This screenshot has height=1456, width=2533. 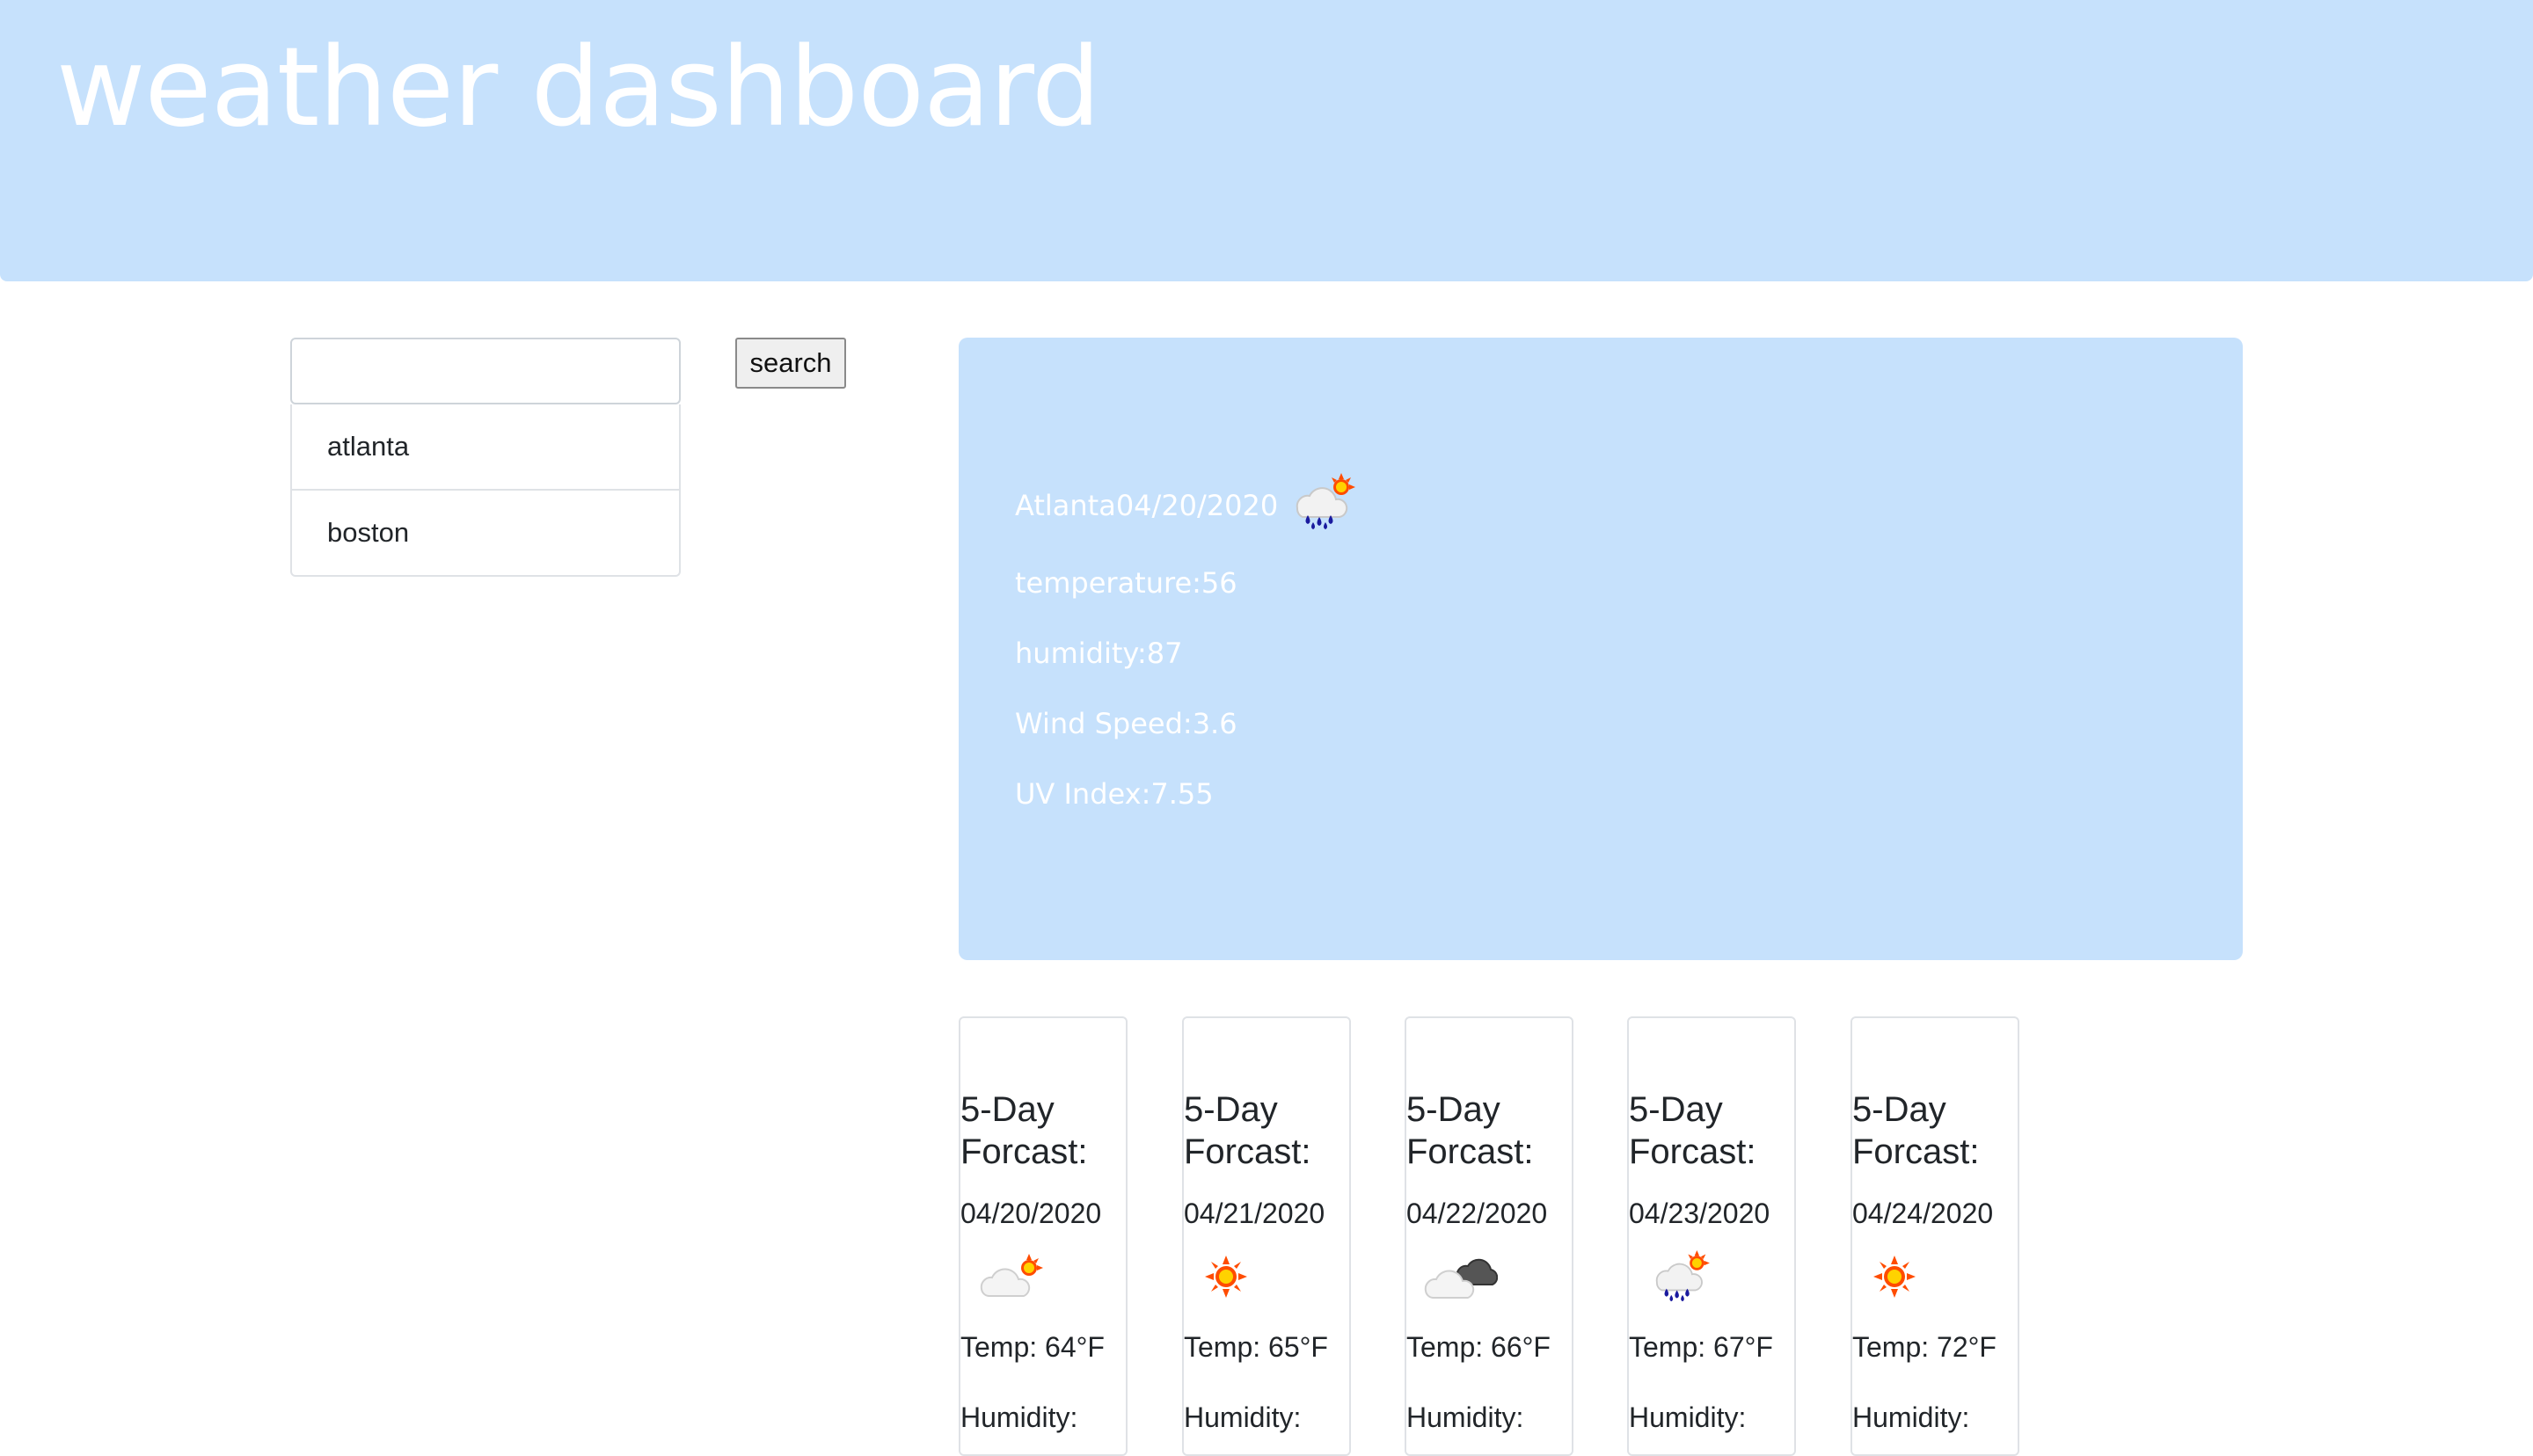 I want to click on current-uv-index: UV Index:7.55, so click(x=1114, y=794).